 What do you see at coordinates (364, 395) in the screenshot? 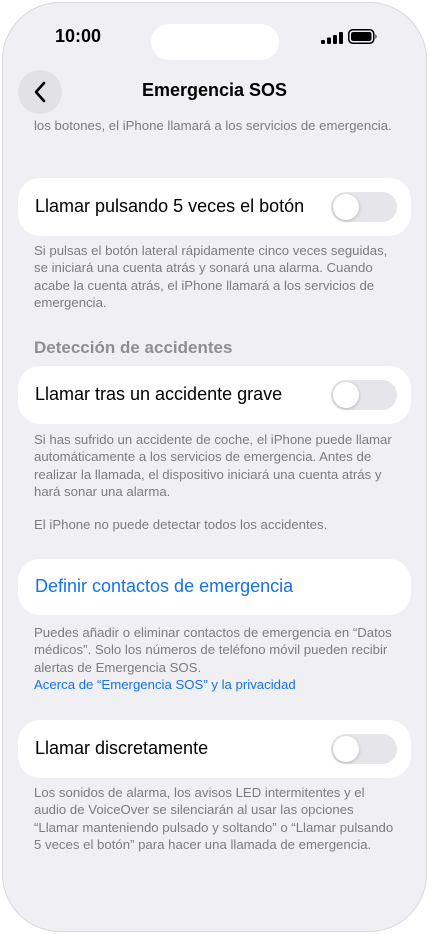
I see `crash-detection-toggle` at bounding box center [364, 395].